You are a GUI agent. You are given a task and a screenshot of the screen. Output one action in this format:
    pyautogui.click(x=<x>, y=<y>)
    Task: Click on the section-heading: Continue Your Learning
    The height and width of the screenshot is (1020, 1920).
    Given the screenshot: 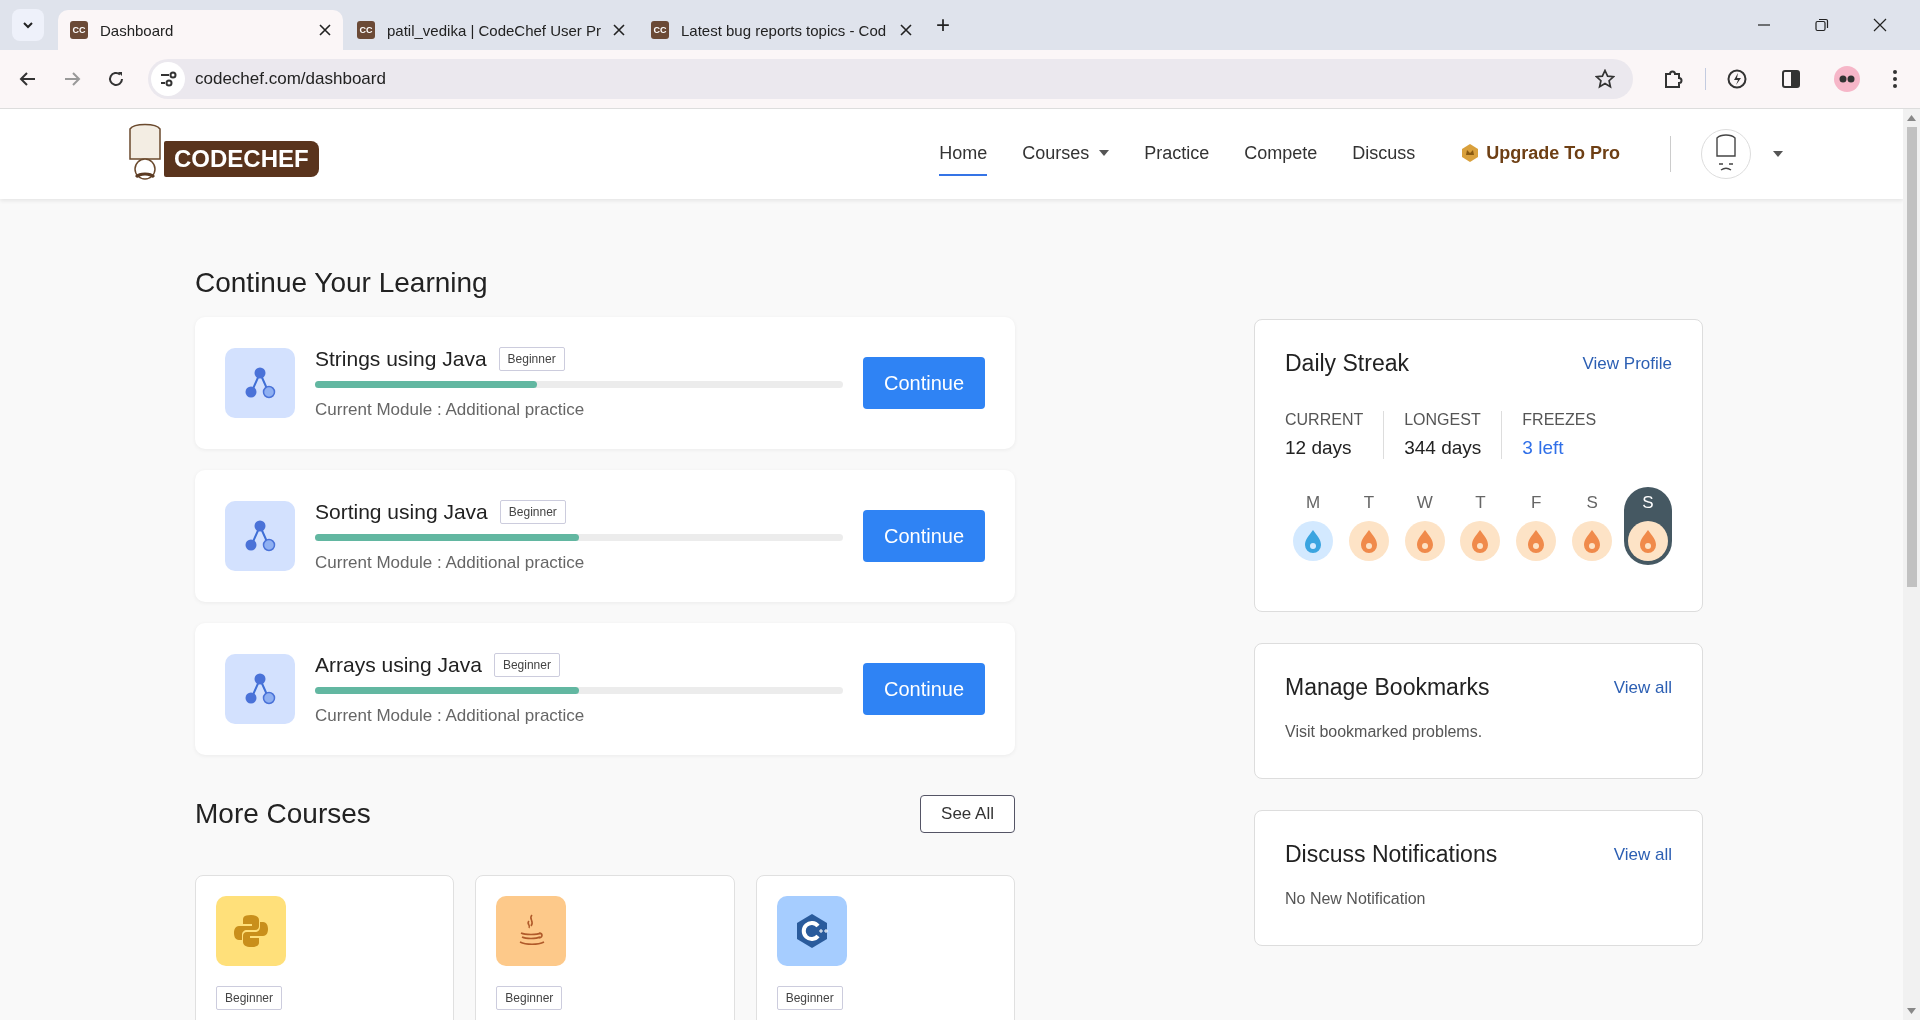 What is the action you would take?
    pyautogui.click(x=342, y=283)
    